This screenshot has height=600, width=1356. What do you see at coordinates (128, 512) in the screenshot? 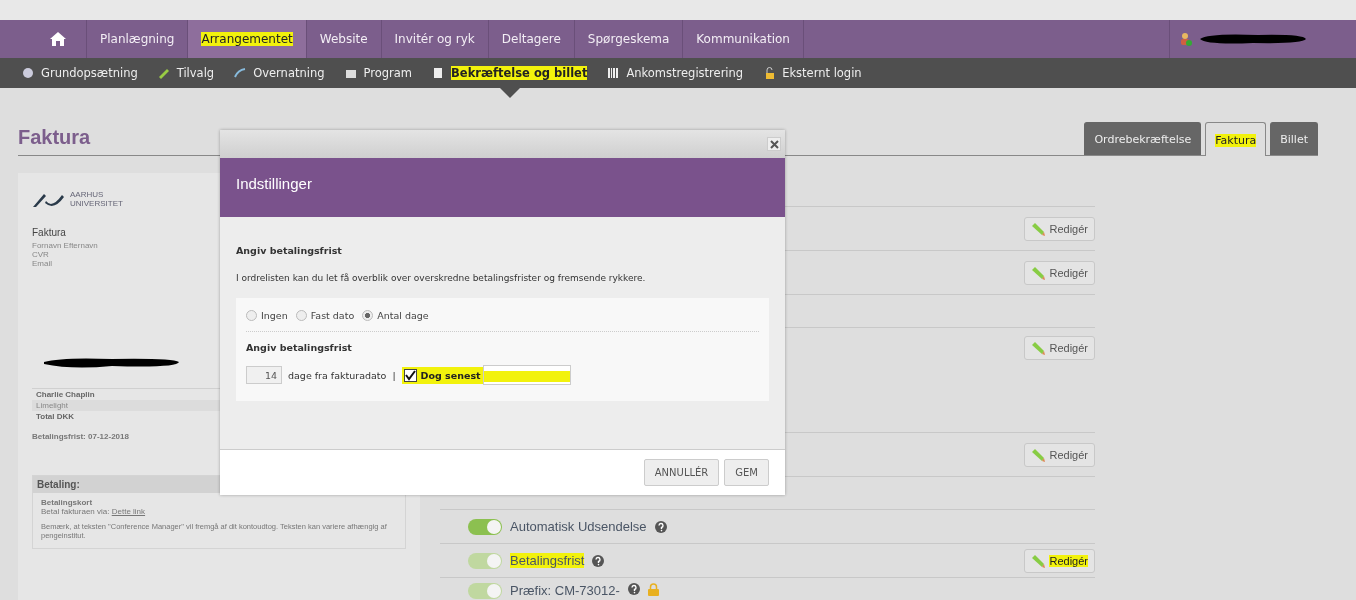
I see `payment-link: Dette link` at bounding box center [128, 512].